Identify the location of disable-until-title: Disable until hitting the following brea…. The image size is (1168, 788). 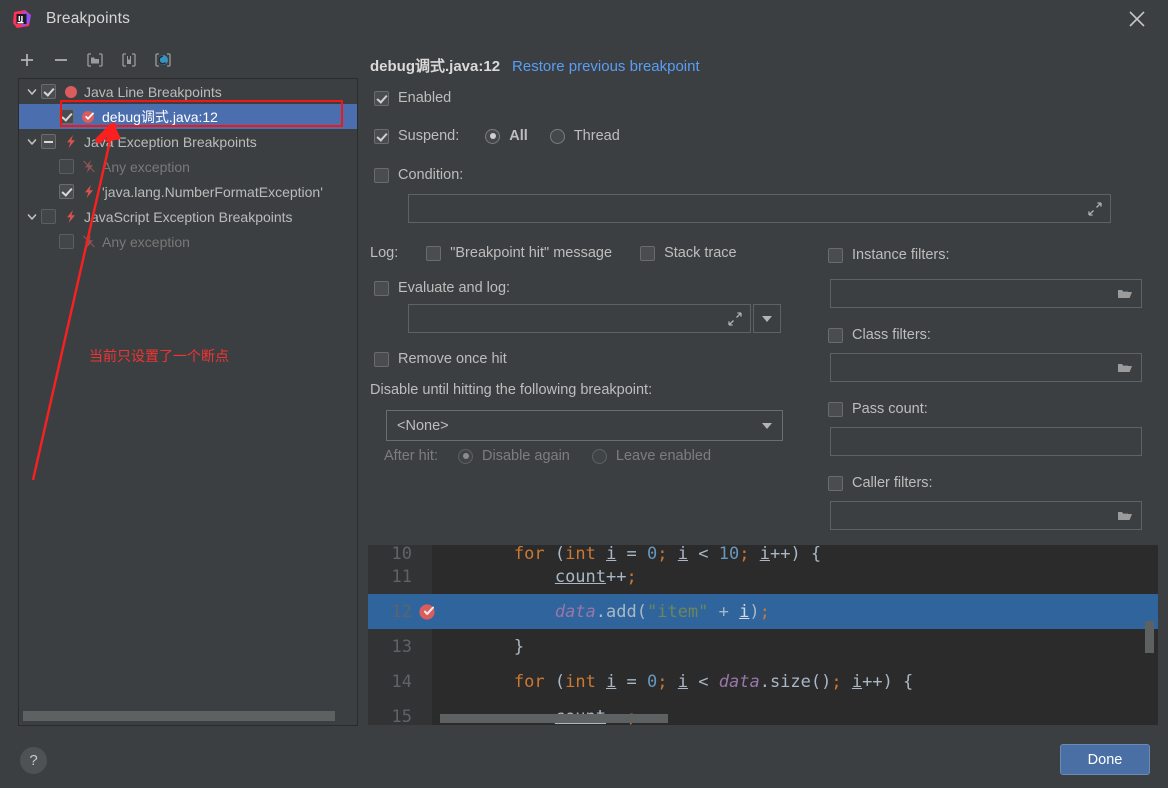
(511, 390).